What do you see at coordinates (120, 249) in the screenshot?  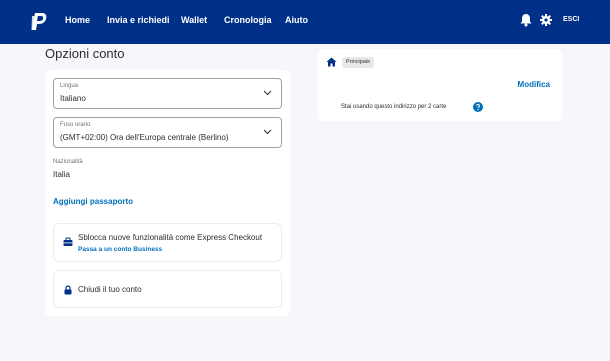 I see `upgrade-business-link: Passa a un conto Business` at bounding box center [120, 249].